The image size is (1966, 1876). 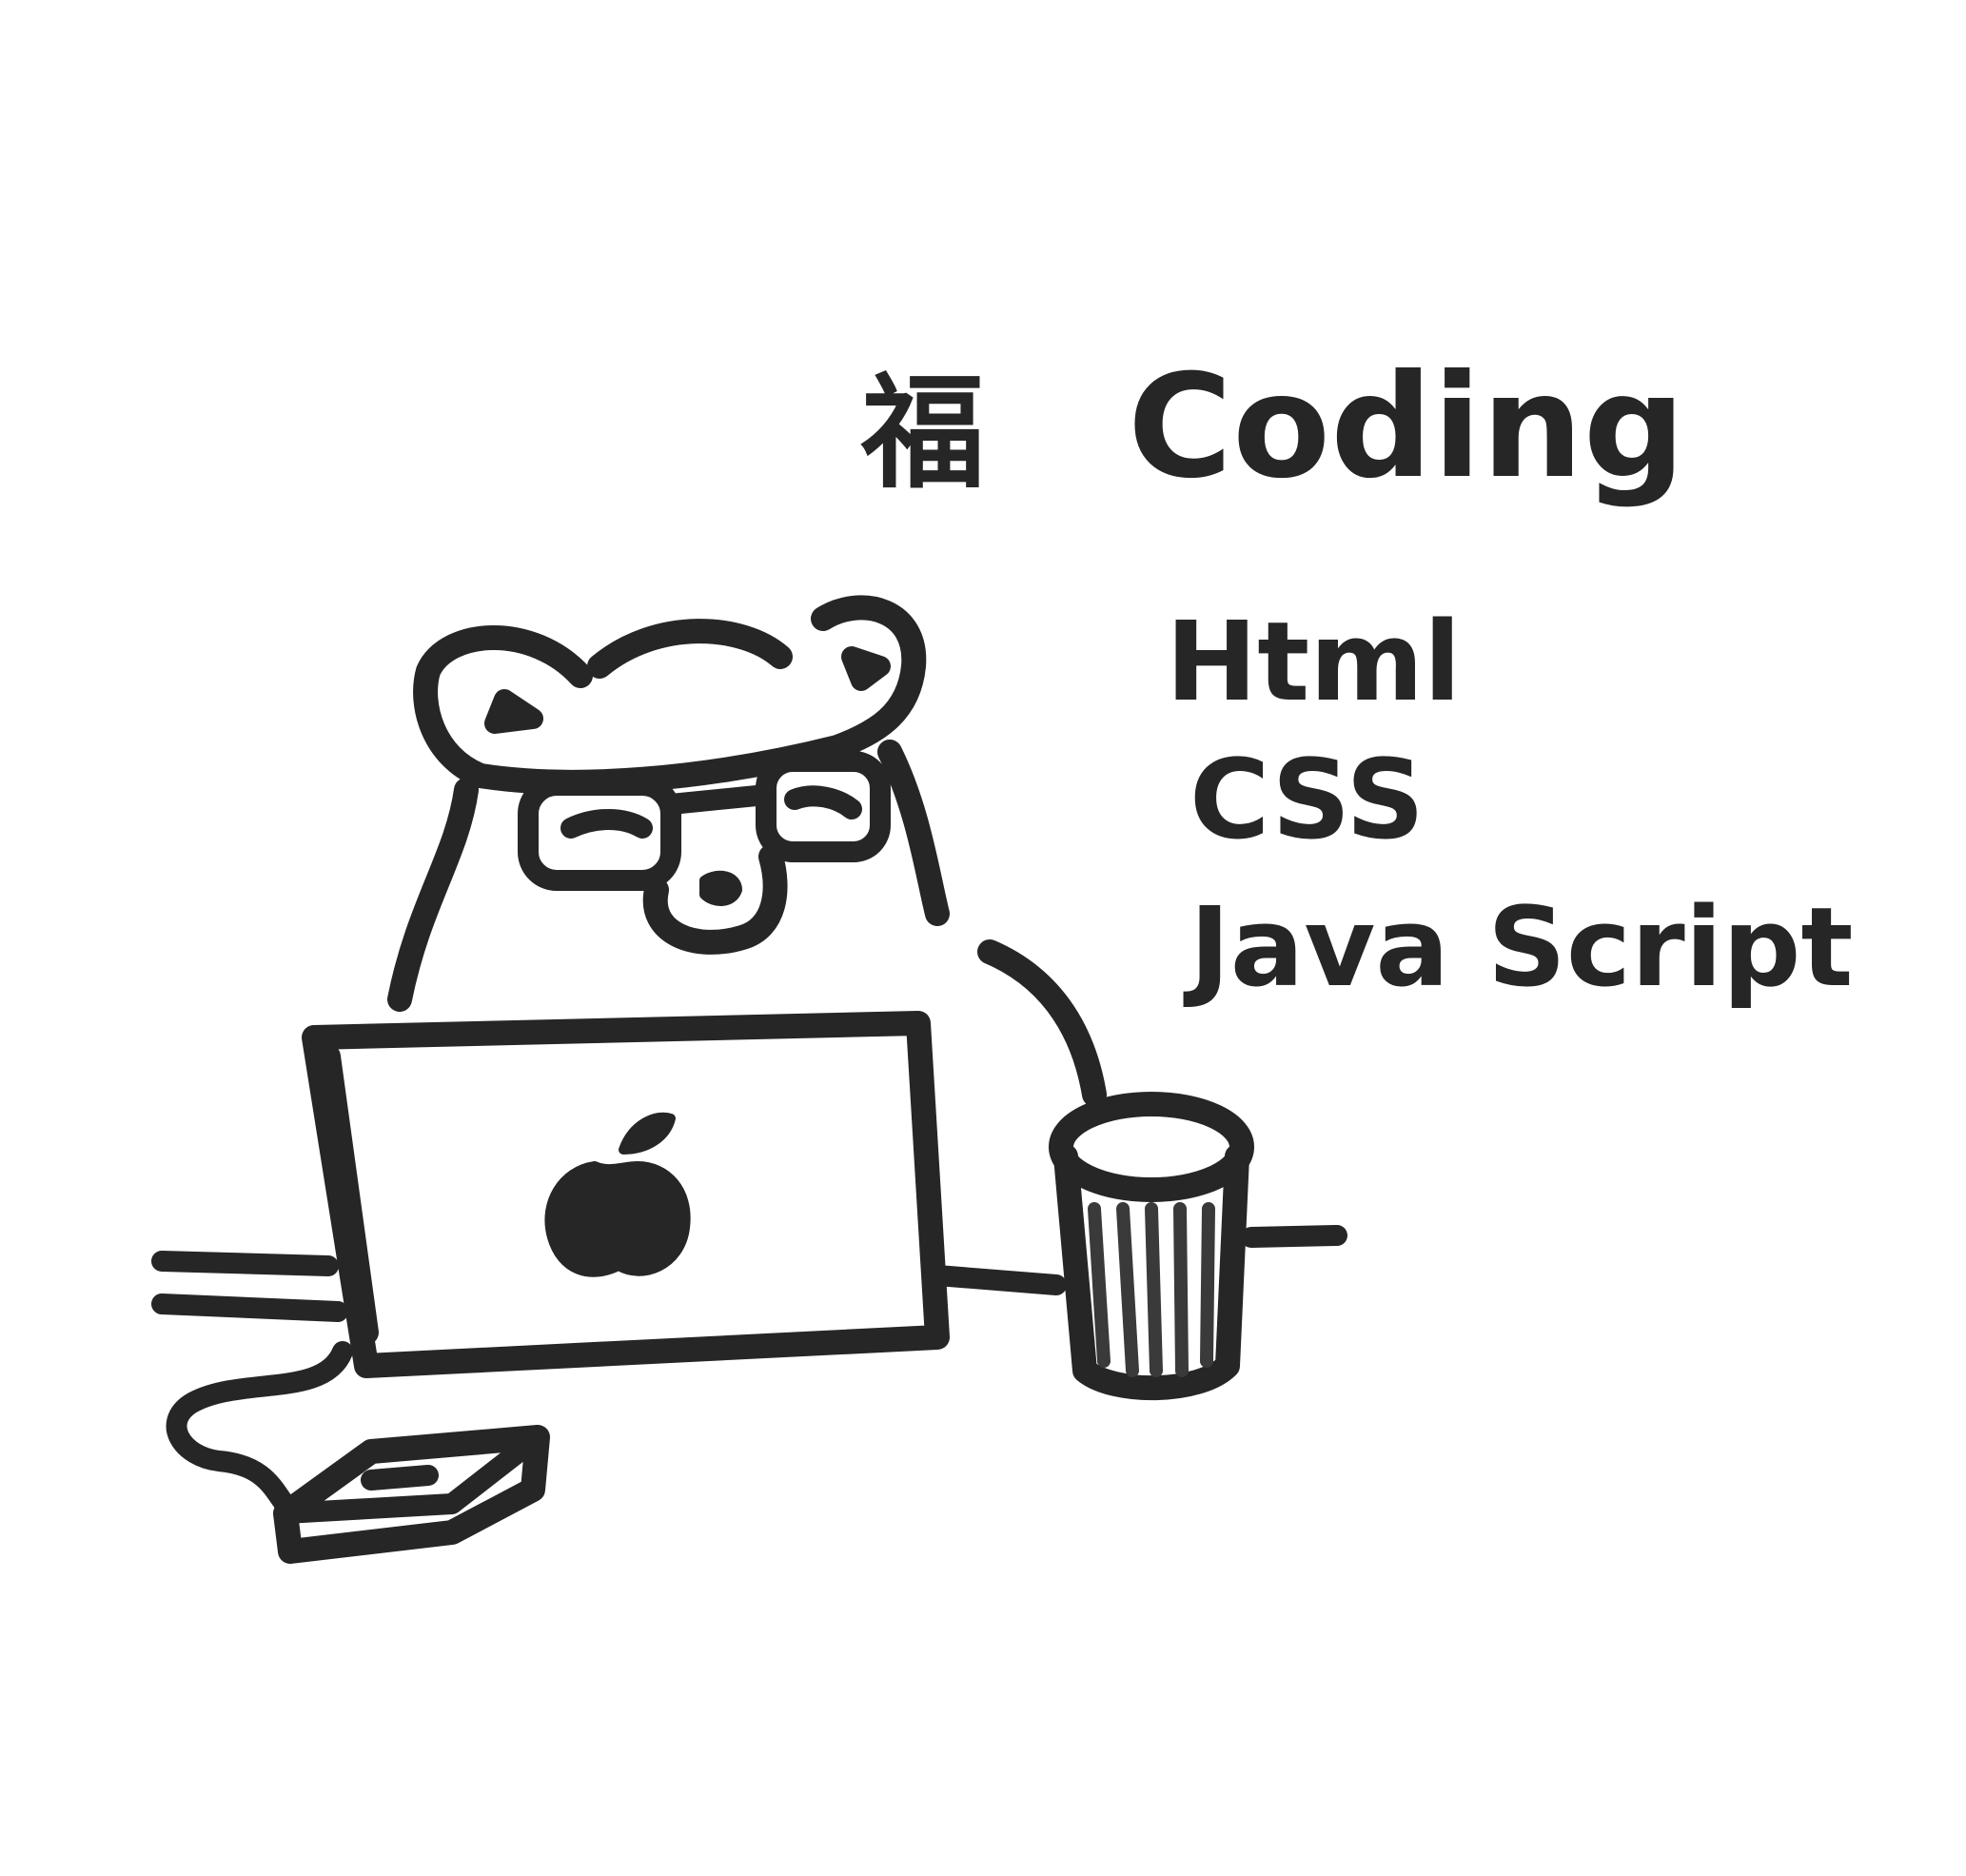 I want to click on title-glyph: 福, so click(x=923, y=433).